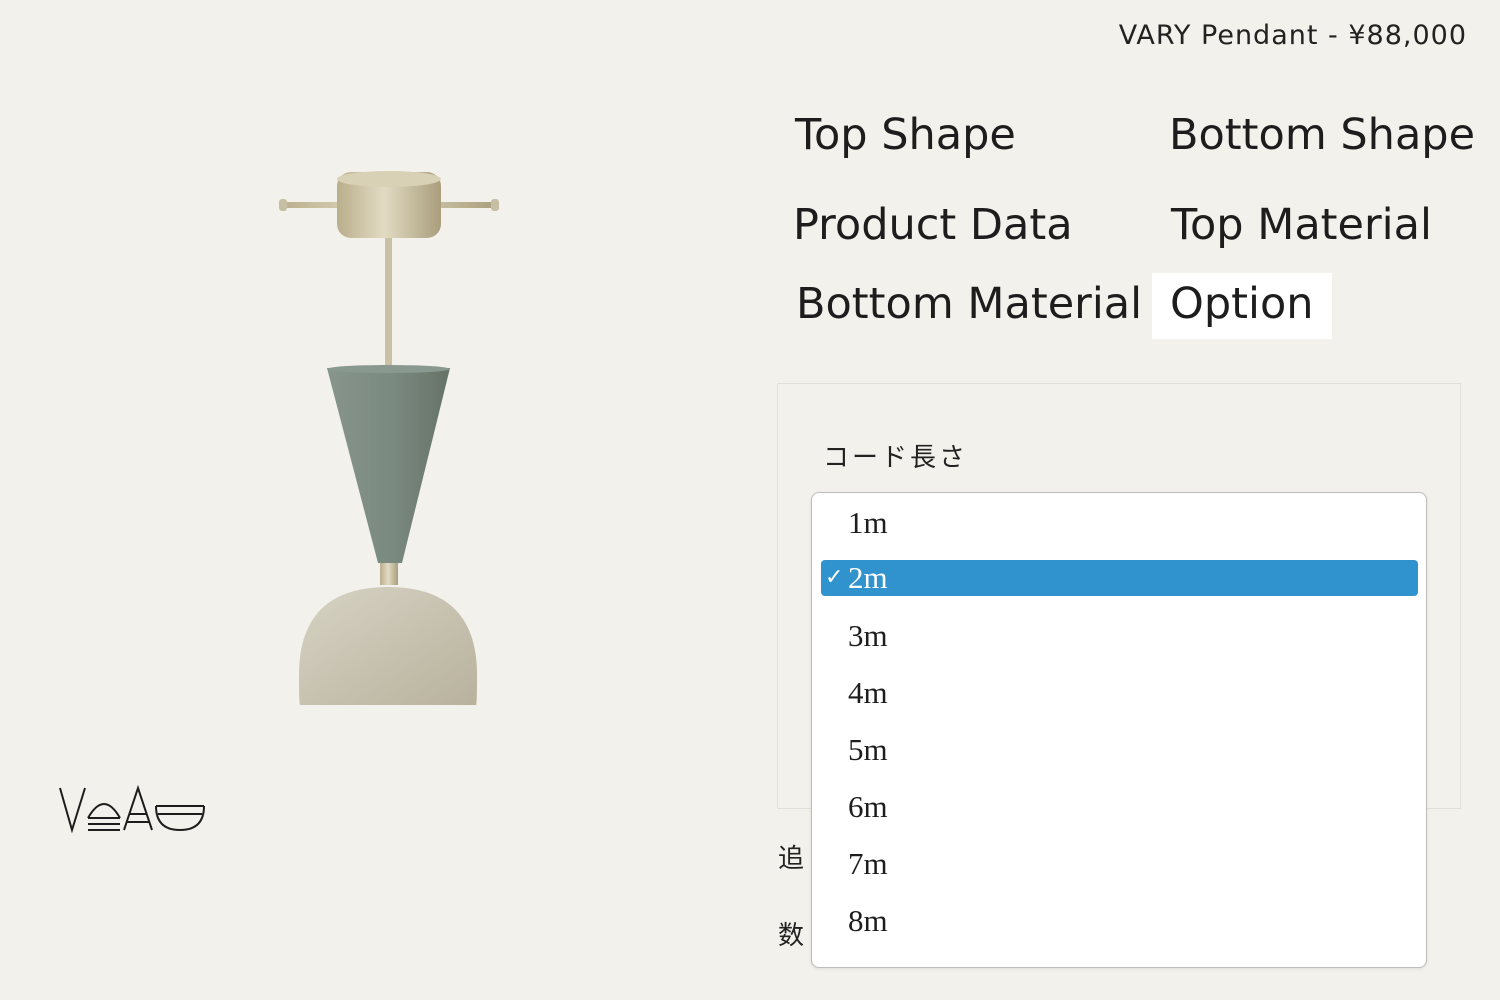  Describe the element at coordinates (868, 806) in the screenshot. I see `option-label: 6m` at that location.